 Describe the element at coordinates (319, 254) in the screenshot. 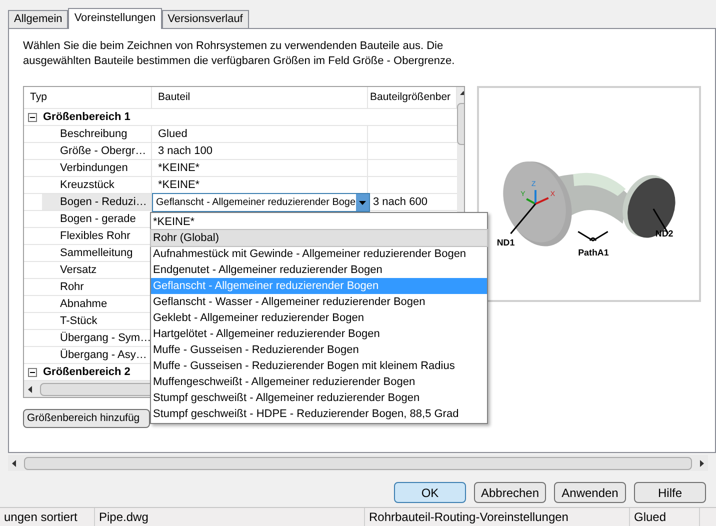

I see `dropdown-option: Aufnahmestück mit Gewinde - Allgemeiner reduzierender Bogen` at that location.